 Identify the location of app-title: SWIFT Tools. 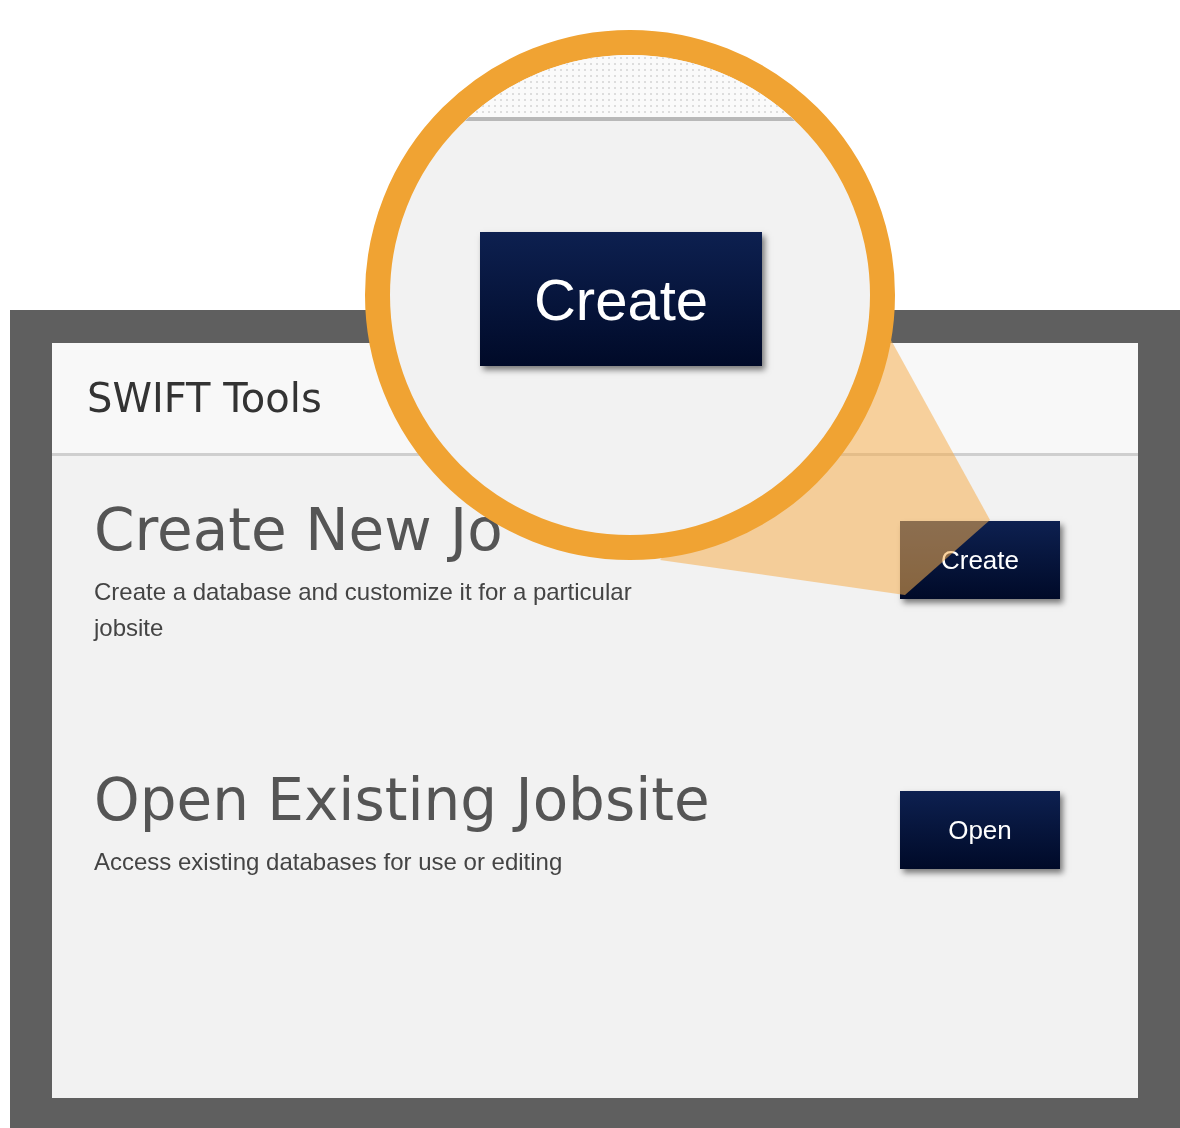
(204, 398).